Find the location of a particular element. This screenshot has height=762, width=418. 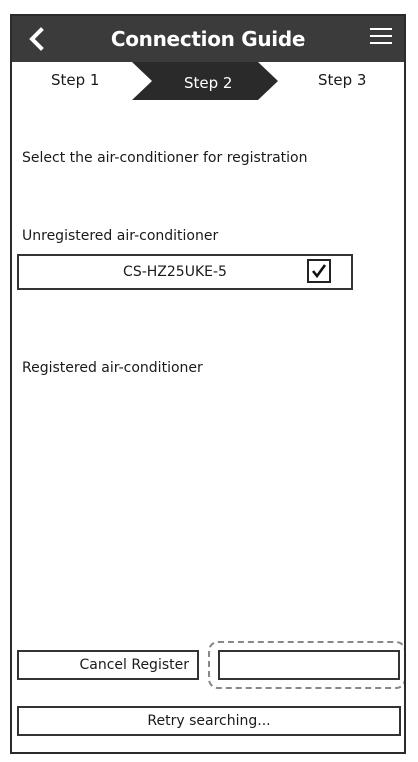

register-button is located at coordinates (309, 665).